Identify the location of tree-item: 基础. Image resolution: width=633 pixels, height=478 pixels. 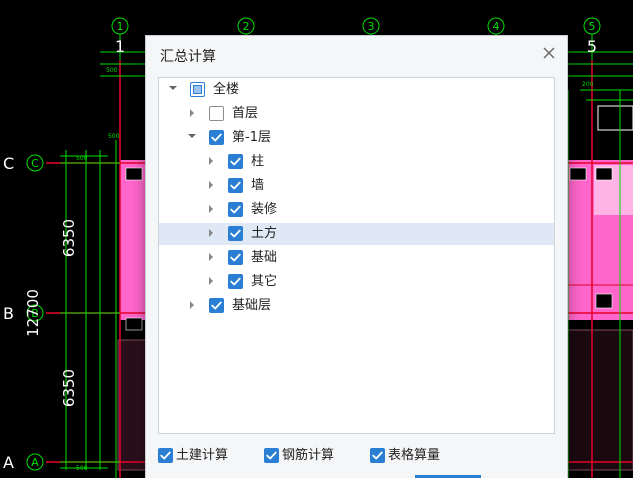
(356, 258).